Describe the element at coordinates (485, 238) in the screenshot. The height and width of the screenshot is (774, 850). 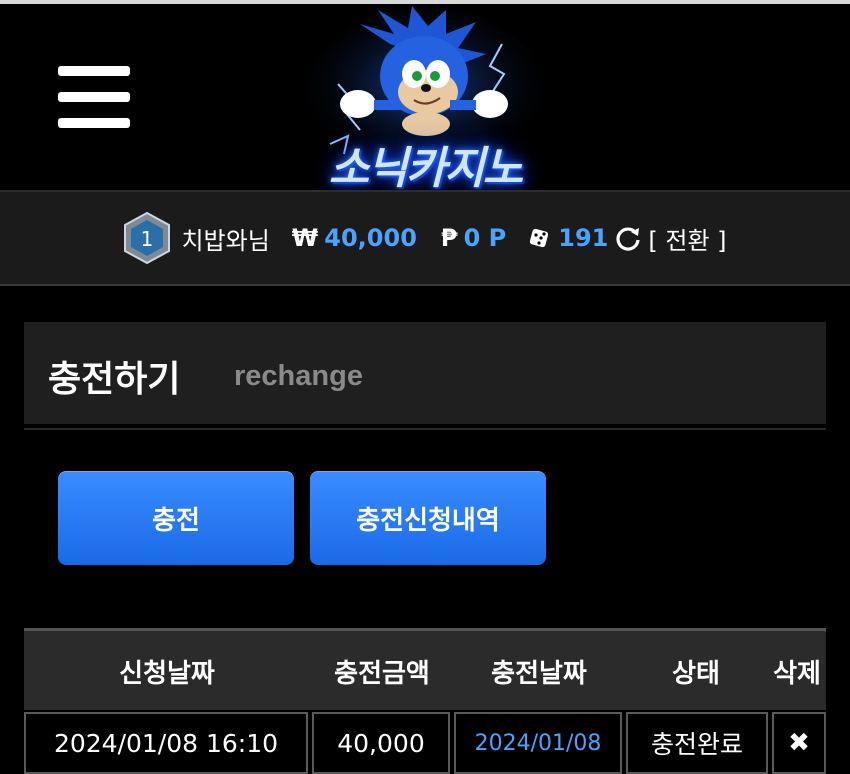
I see `point-balance: 0 P` at that location.